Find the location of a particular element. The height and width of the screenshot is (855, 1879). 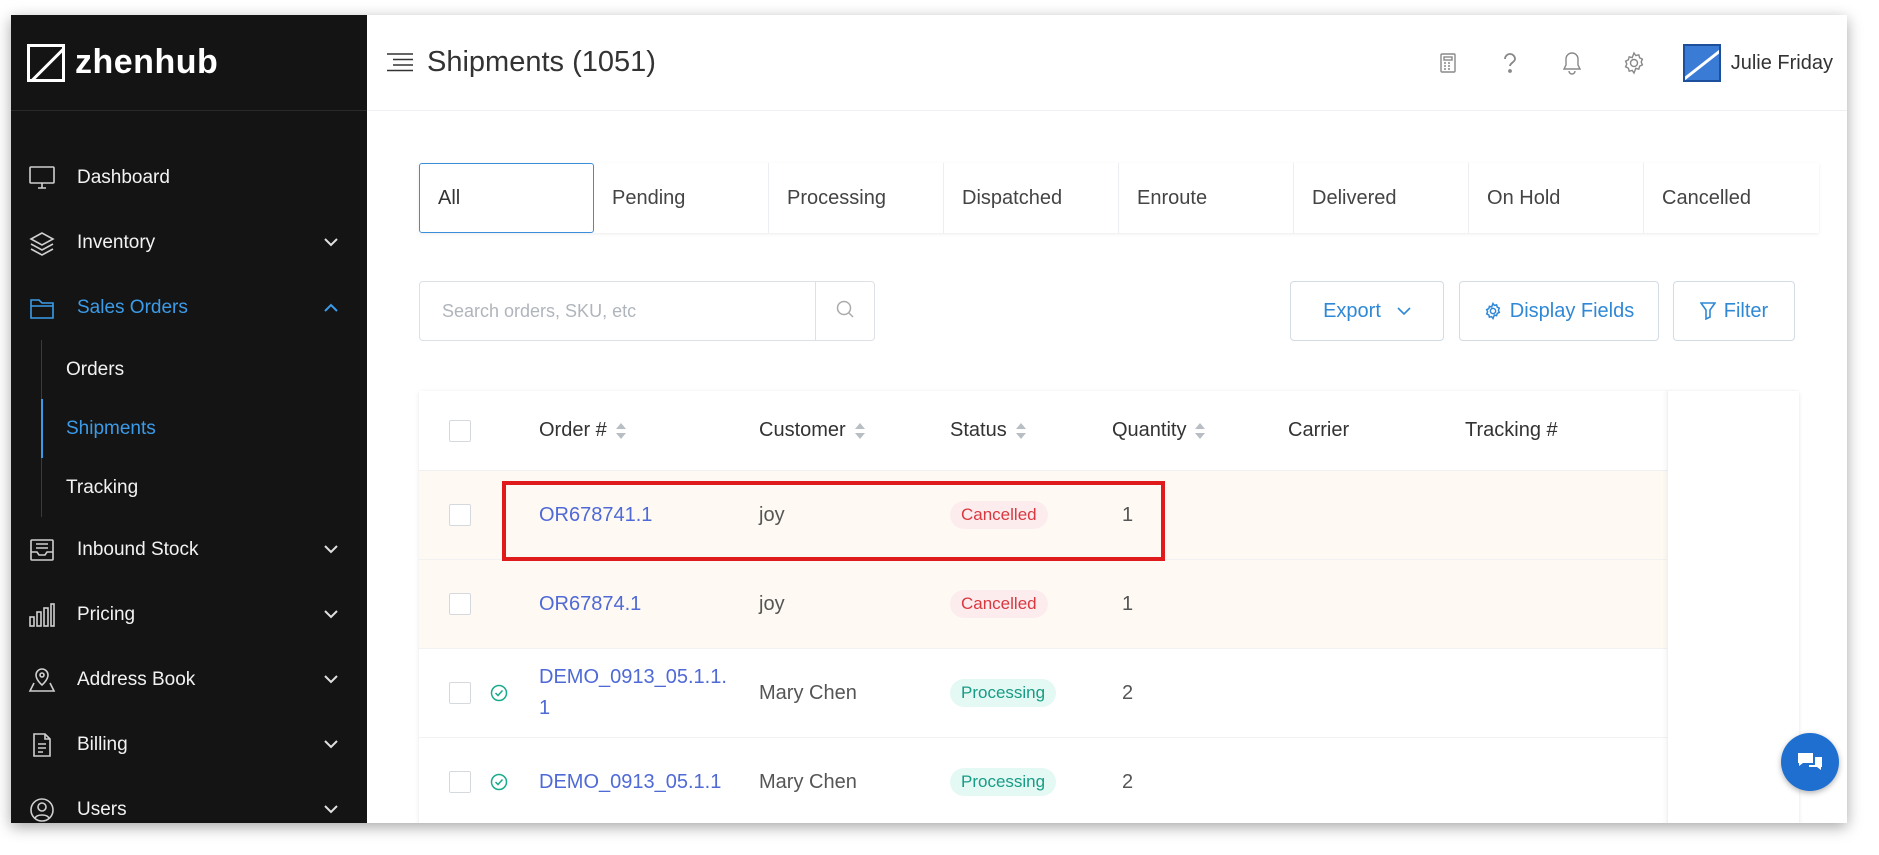

header-actions: Julie Friday is located at coordinates (1633, 63).